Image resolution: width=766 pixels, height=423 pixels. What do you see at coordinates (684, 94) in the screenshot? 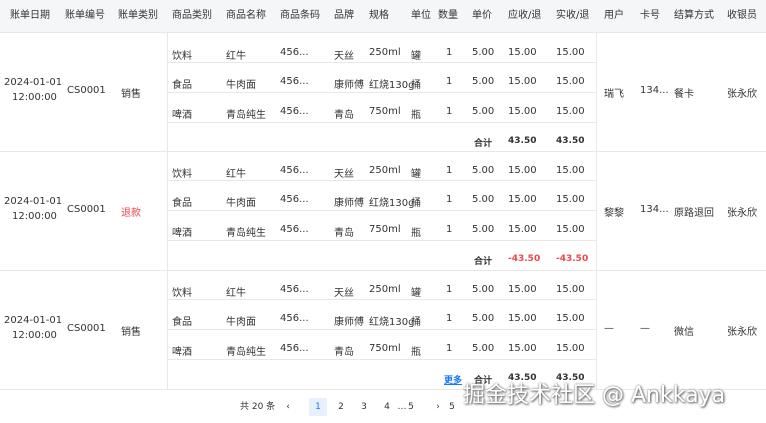
I see `settle-method: 餐卡` at bounding box center [684, 94].